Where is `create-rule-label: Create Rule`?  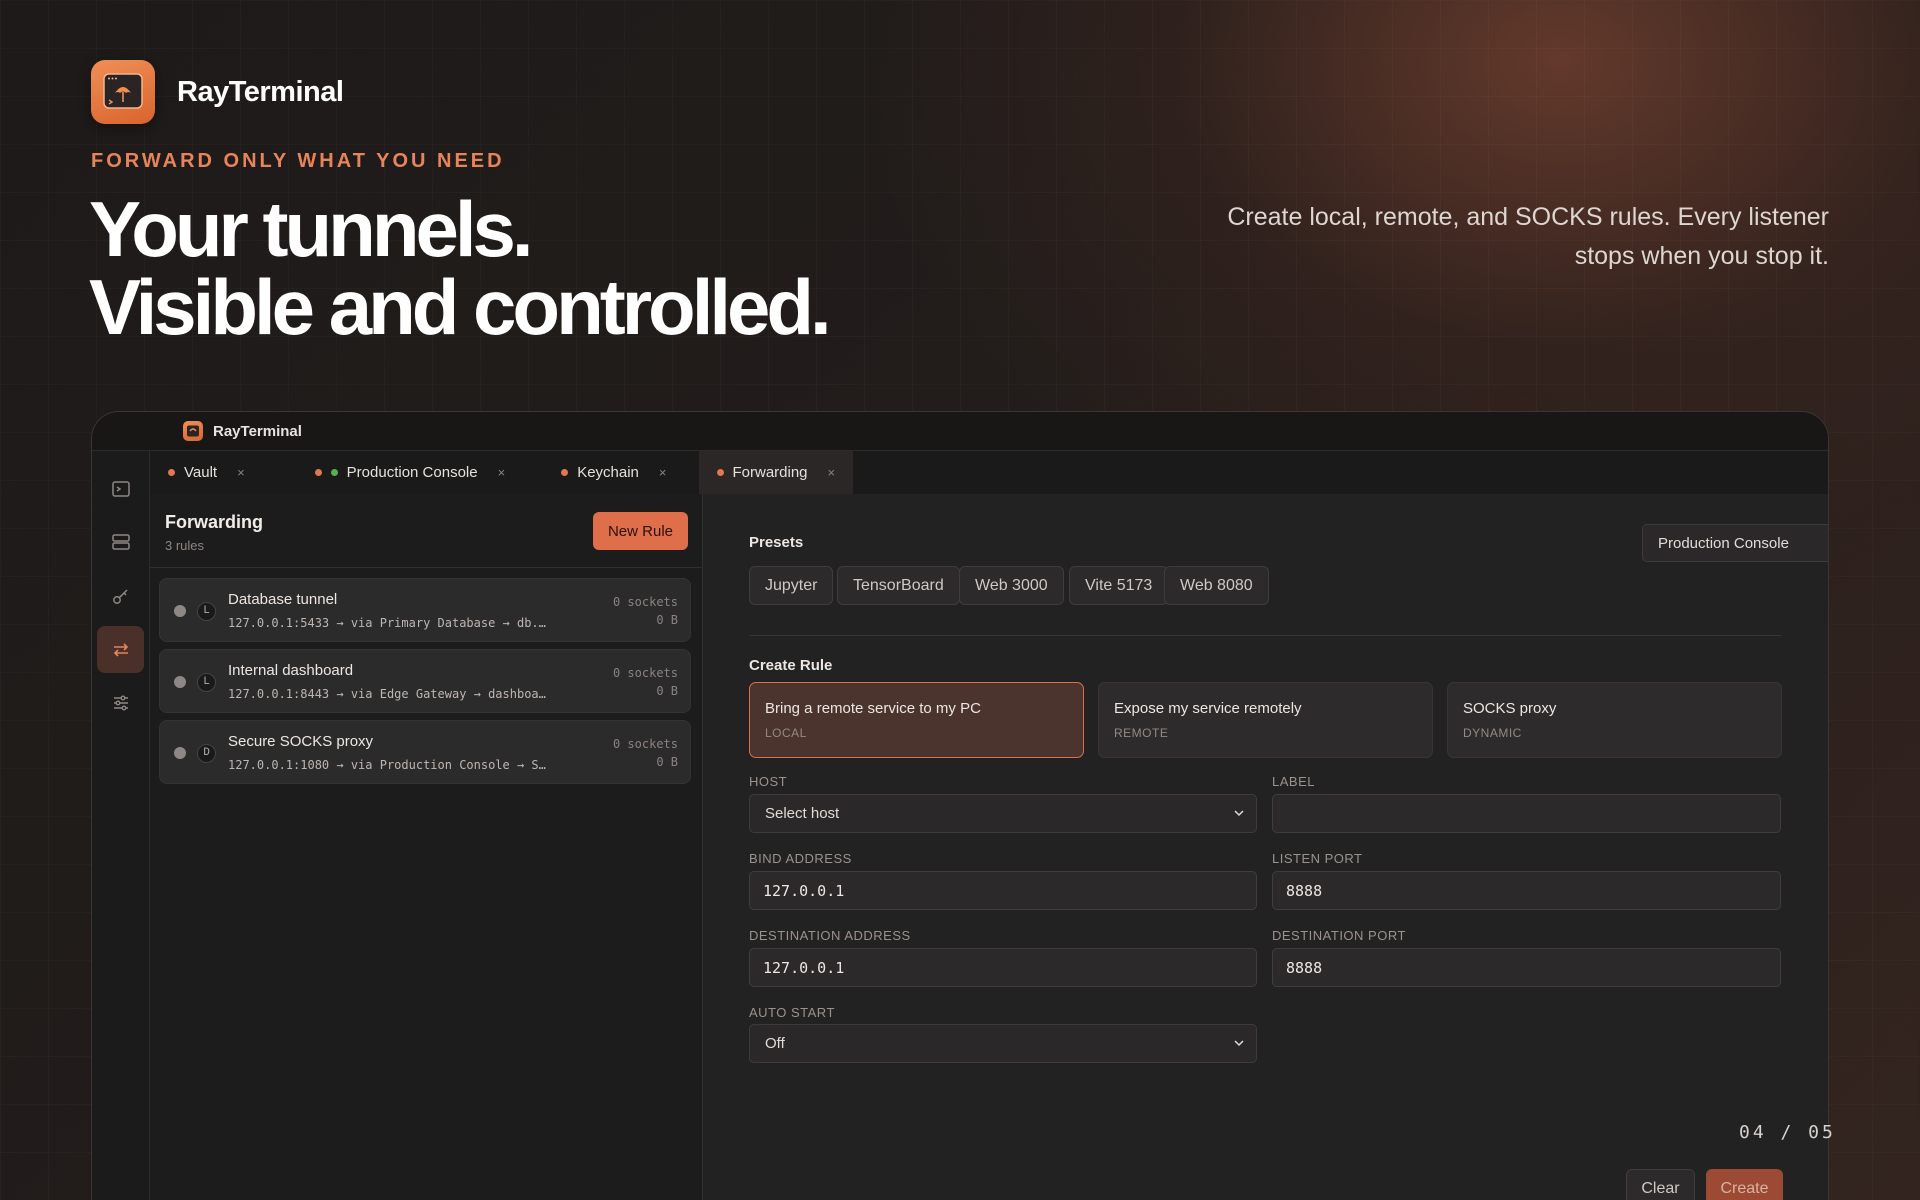 create-rule-label: Create Rule is located at coordinates (791, 665).